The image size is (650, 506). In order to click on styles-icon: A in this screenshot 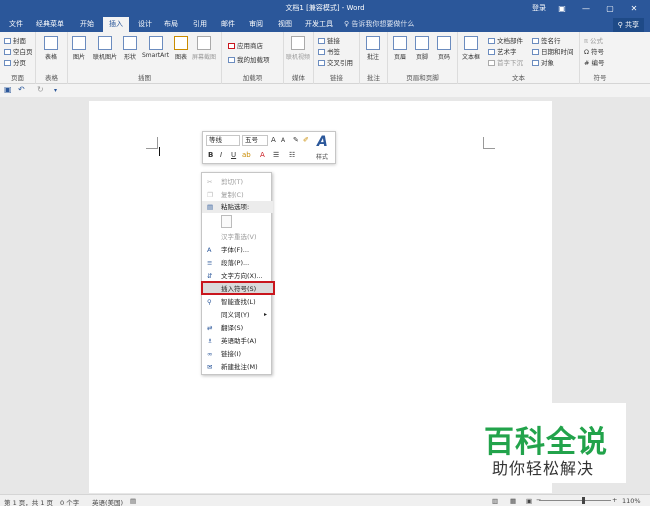, I will do `click(322, 142)`.